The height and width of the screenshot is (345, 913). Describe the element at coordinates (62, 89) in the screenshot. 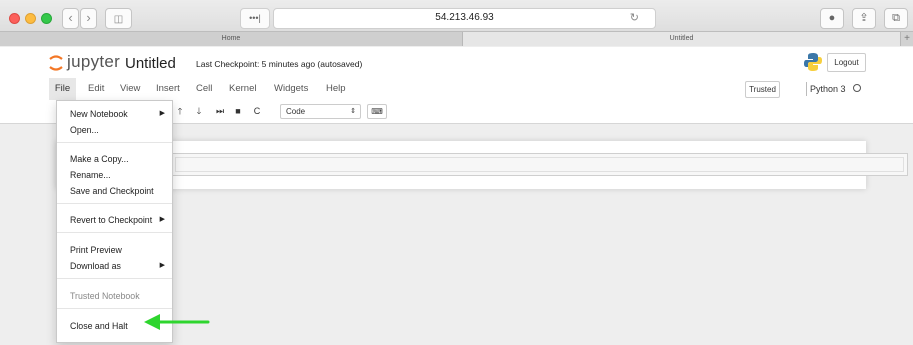

I see `menu-file: File` at that location.